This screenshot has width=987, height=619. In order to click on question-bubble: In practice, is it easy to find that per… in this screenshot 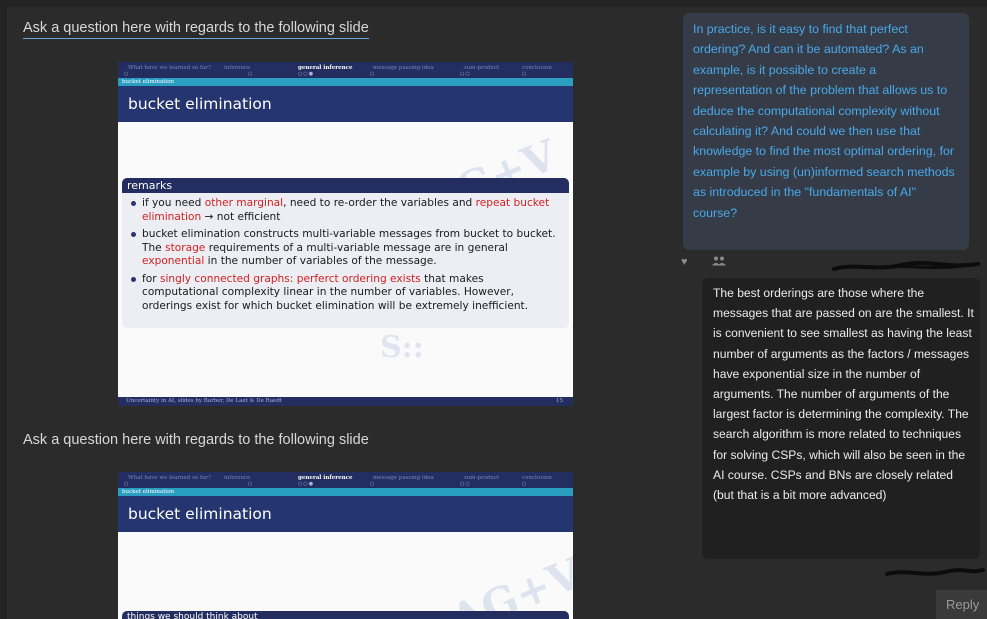, I will do `click(826, 131)`.